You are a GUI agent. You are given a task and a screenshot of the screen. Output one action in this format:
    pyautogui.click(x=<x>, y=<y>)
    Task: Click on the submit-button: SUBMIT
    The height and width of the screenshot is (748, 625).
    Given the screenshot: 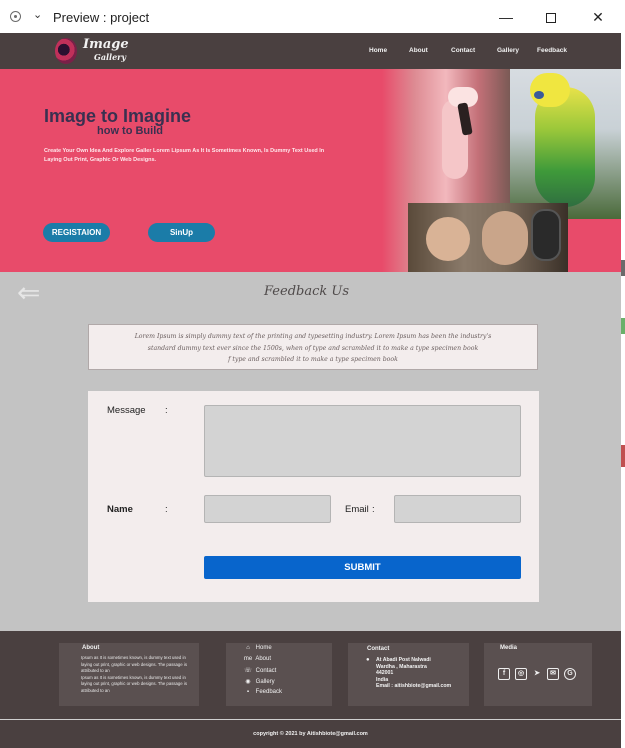 What is the action you would take?
    pyautogui.click(x=362, y=567)
    